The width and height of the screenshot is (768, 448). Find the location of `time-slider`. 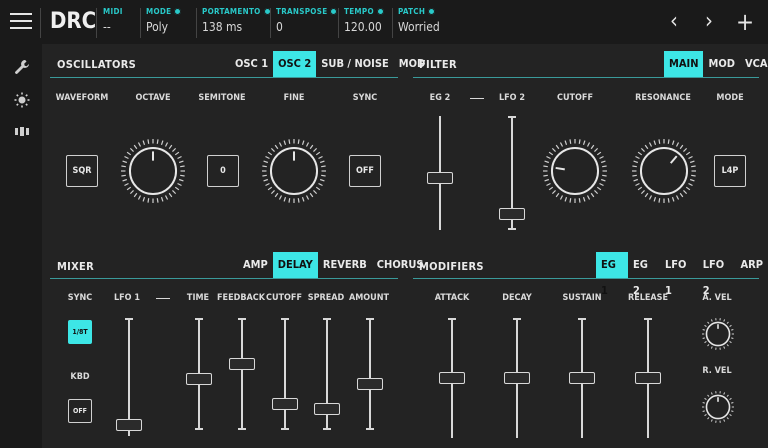

time-slider is located at coordinates (199, 374).